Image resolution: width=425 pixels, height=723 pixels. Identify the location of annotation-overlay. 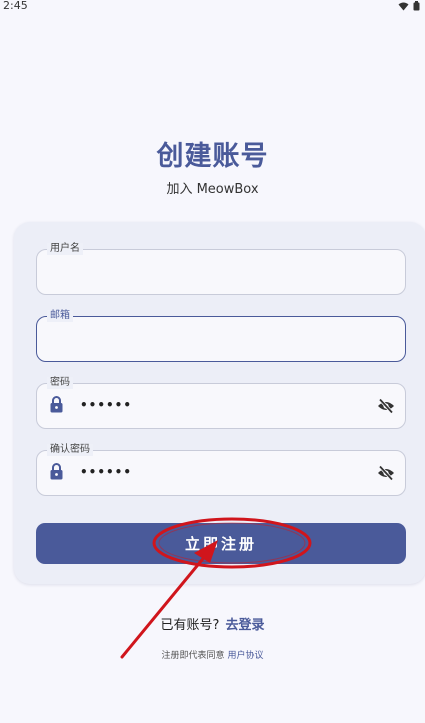
(216, 588).